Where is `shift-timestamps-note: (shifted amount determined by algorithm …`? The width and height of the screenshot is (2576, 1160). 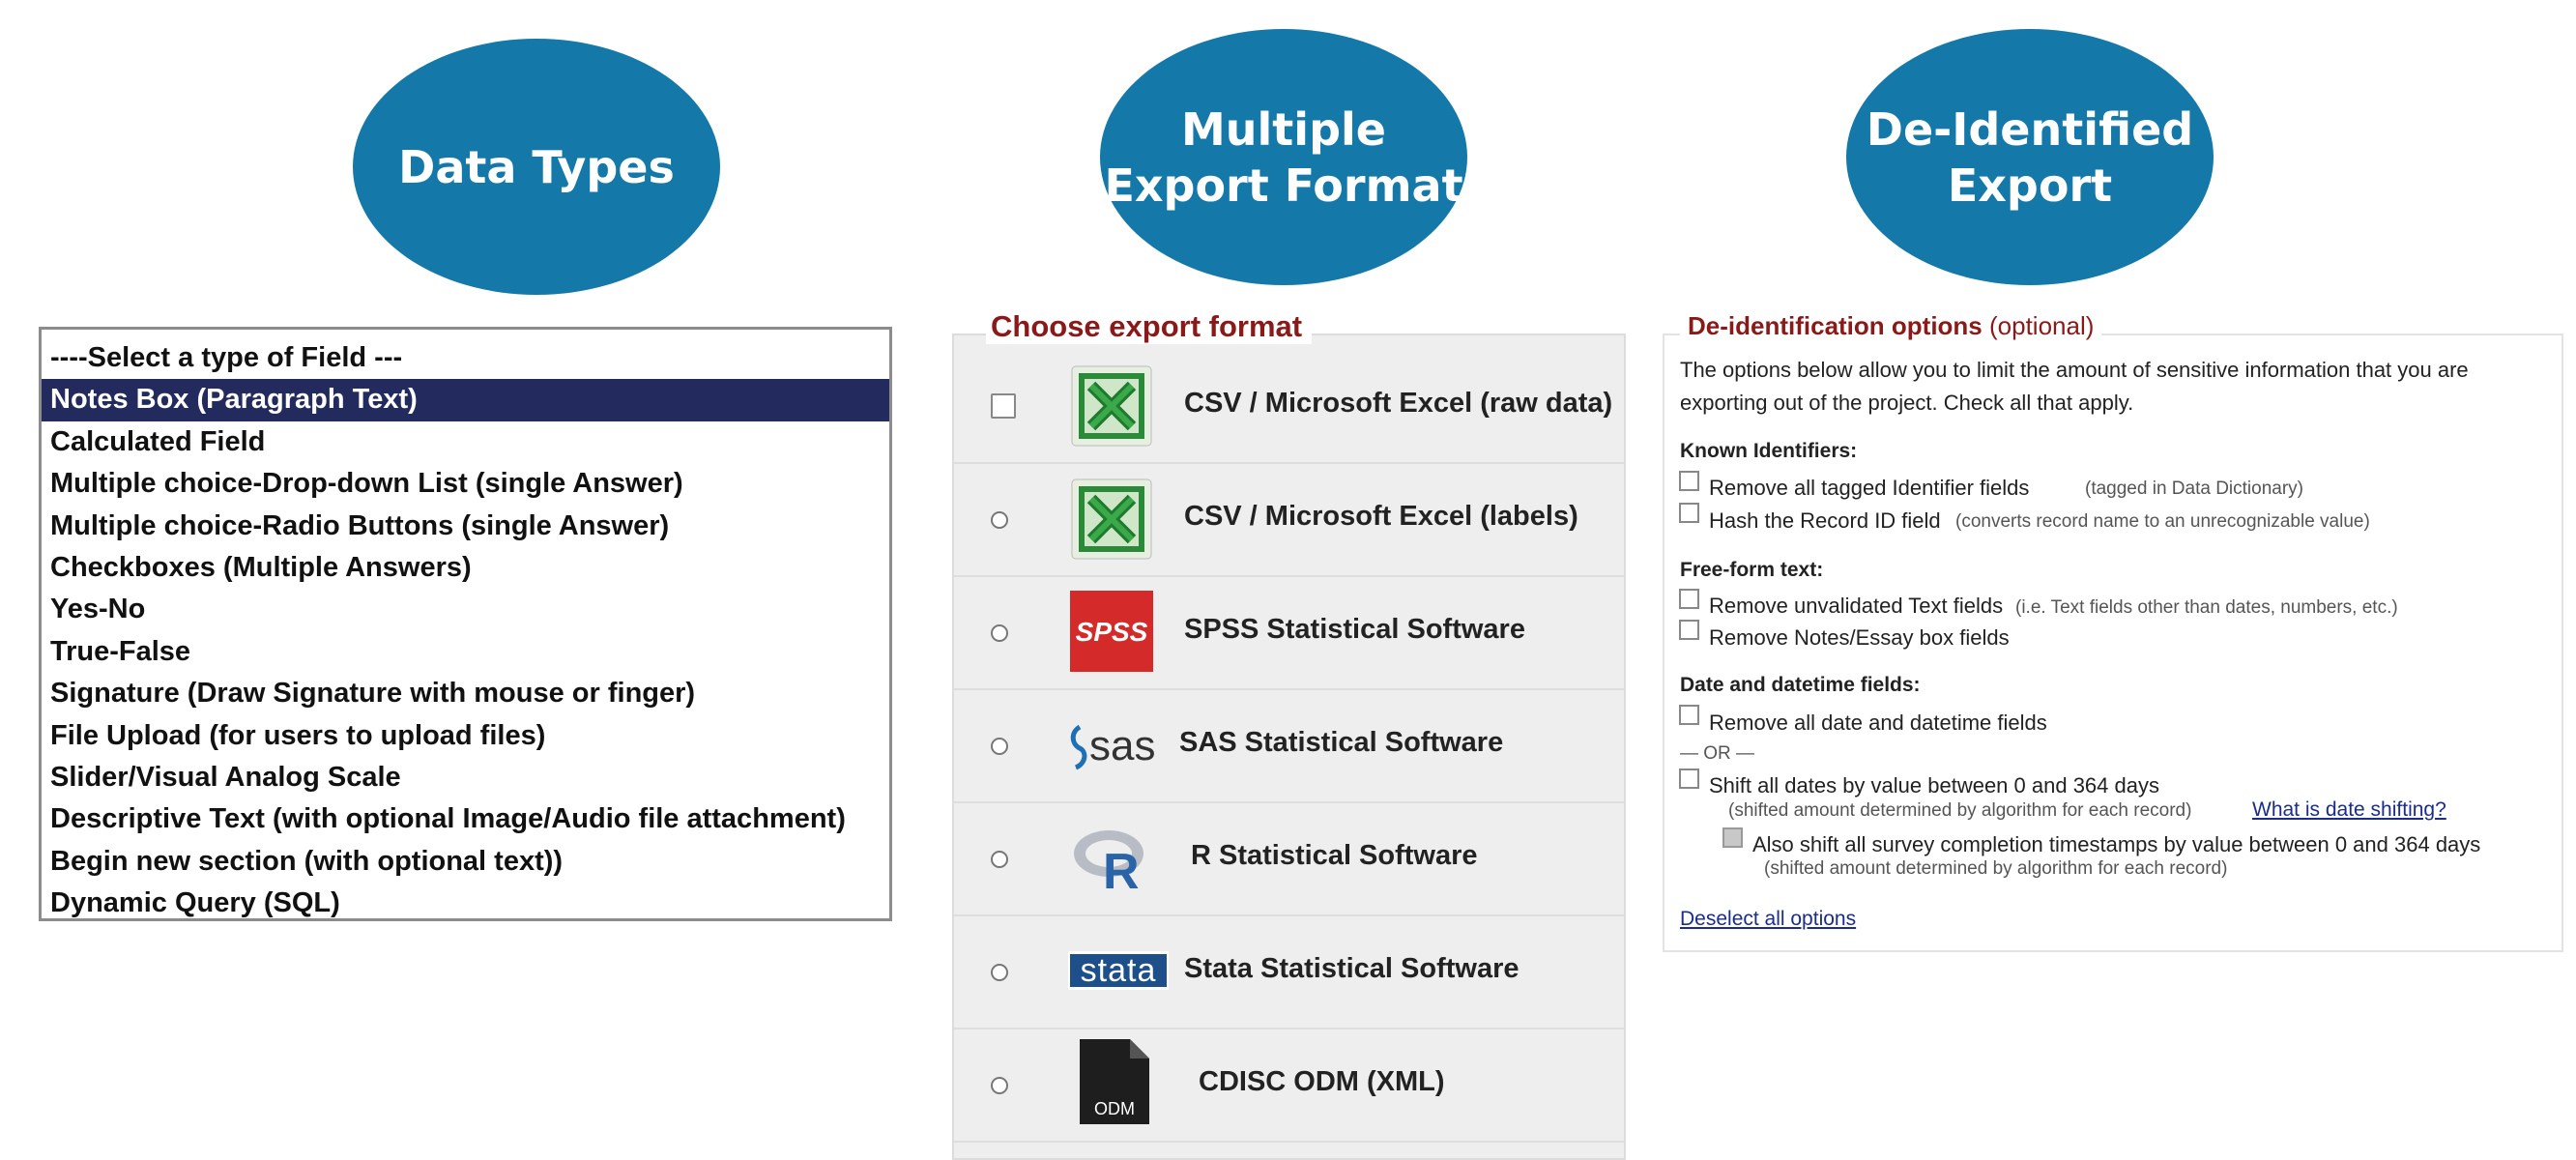
shift-timestamps-note: (shifted amount determined by algorithm … is located at coordinates (1996, 869).